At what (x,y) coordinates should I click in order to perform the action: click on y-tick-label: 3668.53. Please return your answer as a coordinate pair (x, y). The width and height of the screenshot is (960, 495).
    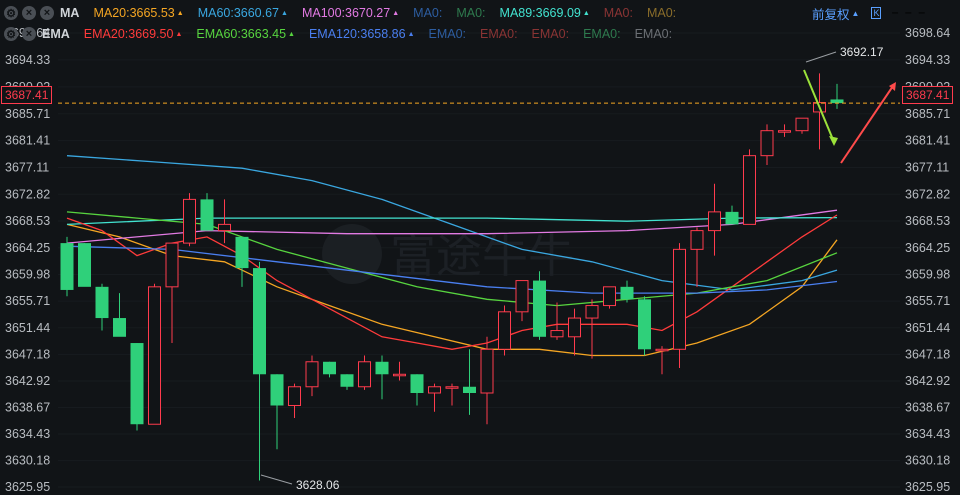
    Looking at the image, I should click on (927, 221).